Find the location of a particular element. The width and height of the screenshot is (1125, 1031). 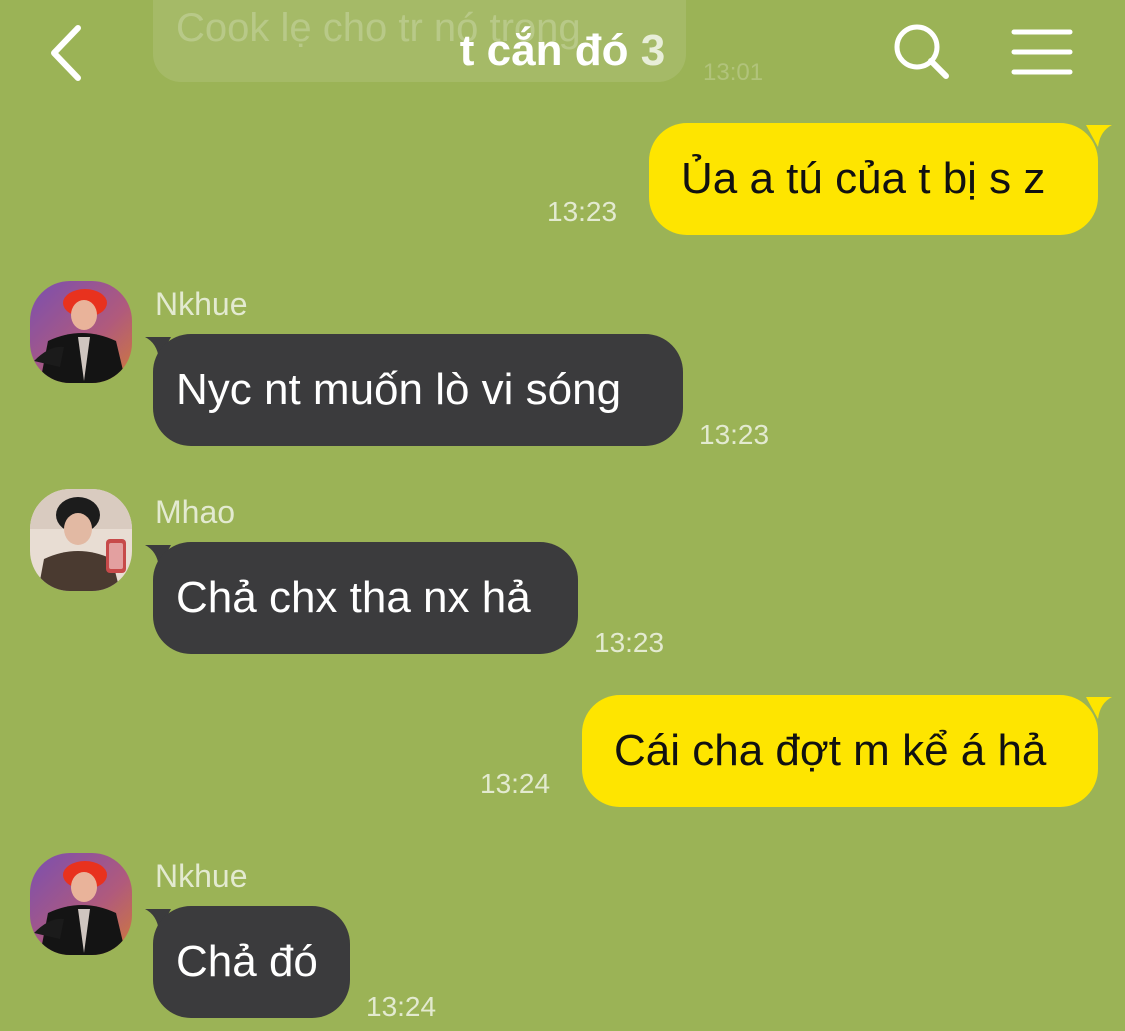

message-text: Cái cha đợt m kể á hả is located at coordinates (830, 750).